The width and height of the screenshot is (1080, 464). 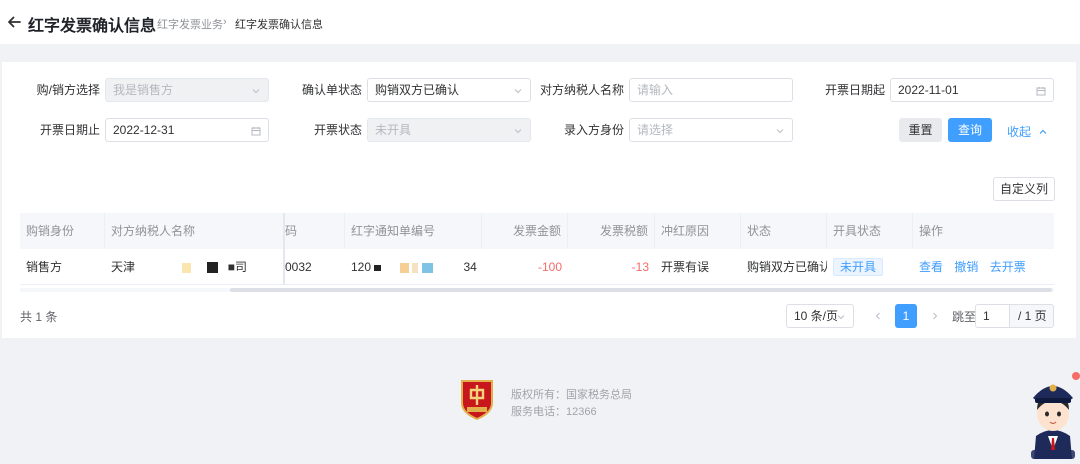 What do you see at coordinates (711, 90) in the screenshot?
I see `counterparty-input: 请输入` at bounding box center [711, 90].